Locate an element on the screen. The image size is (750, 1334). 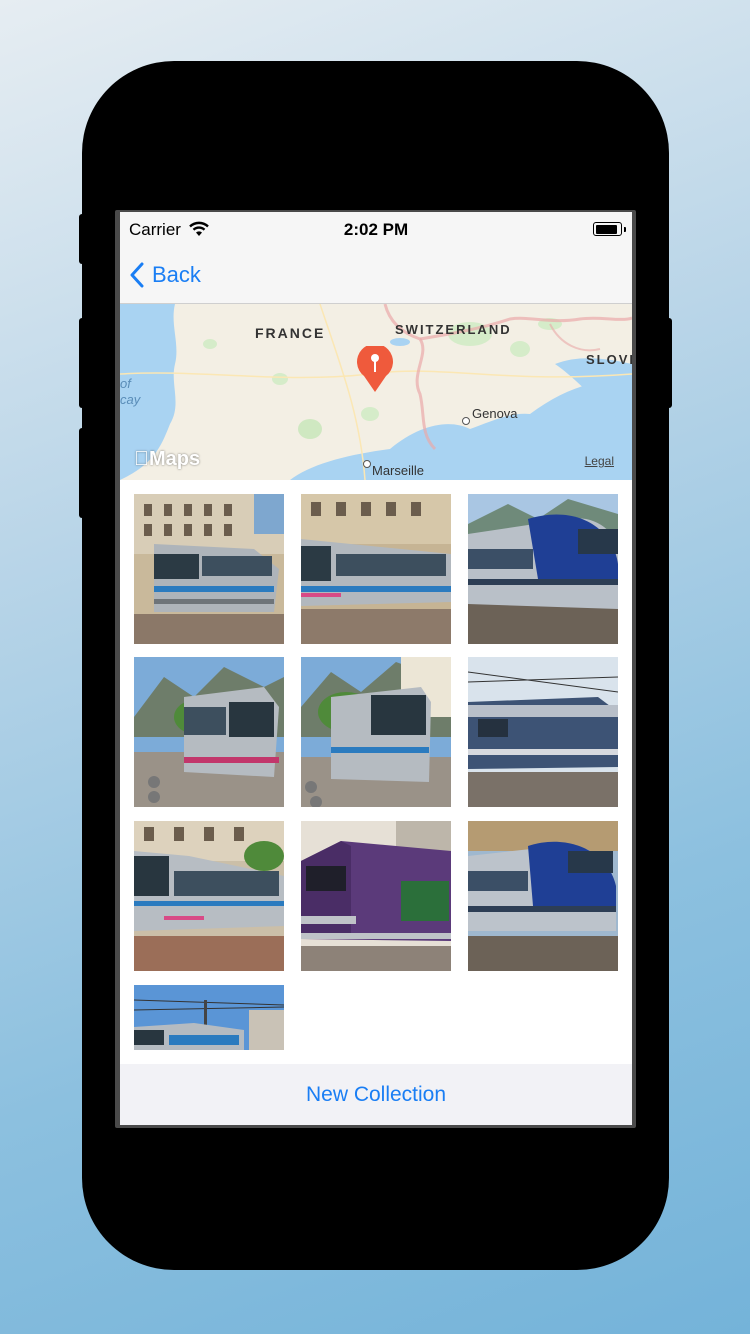
battery-tip is located at coordinates (625, 229).